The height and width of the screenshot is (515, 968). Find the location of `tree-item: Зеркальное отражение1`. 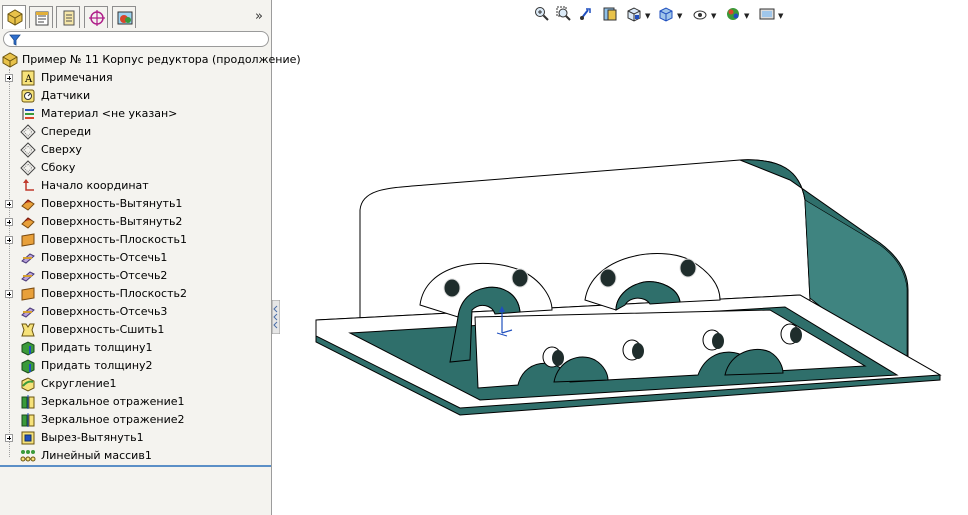

tree-item: Зеркальное отражение1 is located at coordinates (135, 402).